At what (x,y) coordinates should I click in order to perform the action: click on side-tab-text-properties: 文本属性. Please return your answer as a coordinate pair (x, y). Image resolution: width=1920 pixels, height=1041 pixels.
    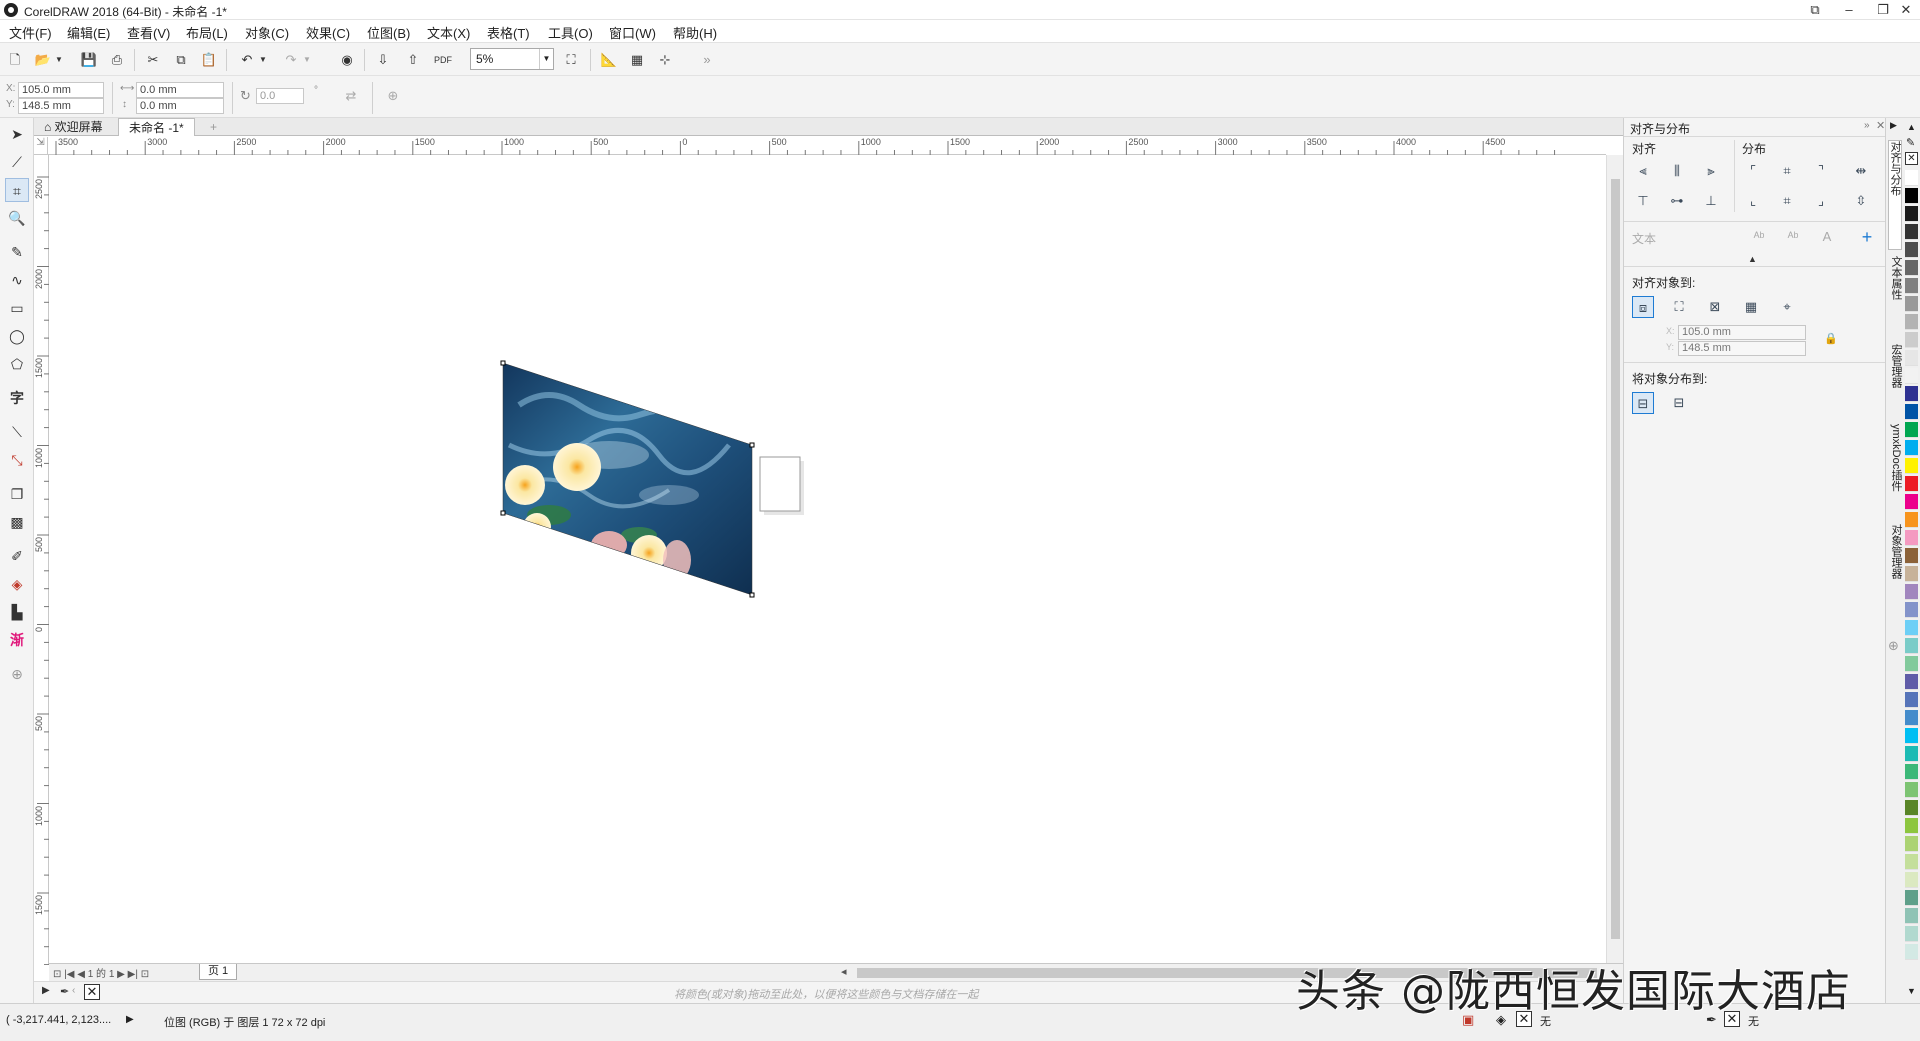
    Looking at the image, I should click on (1895, 295).